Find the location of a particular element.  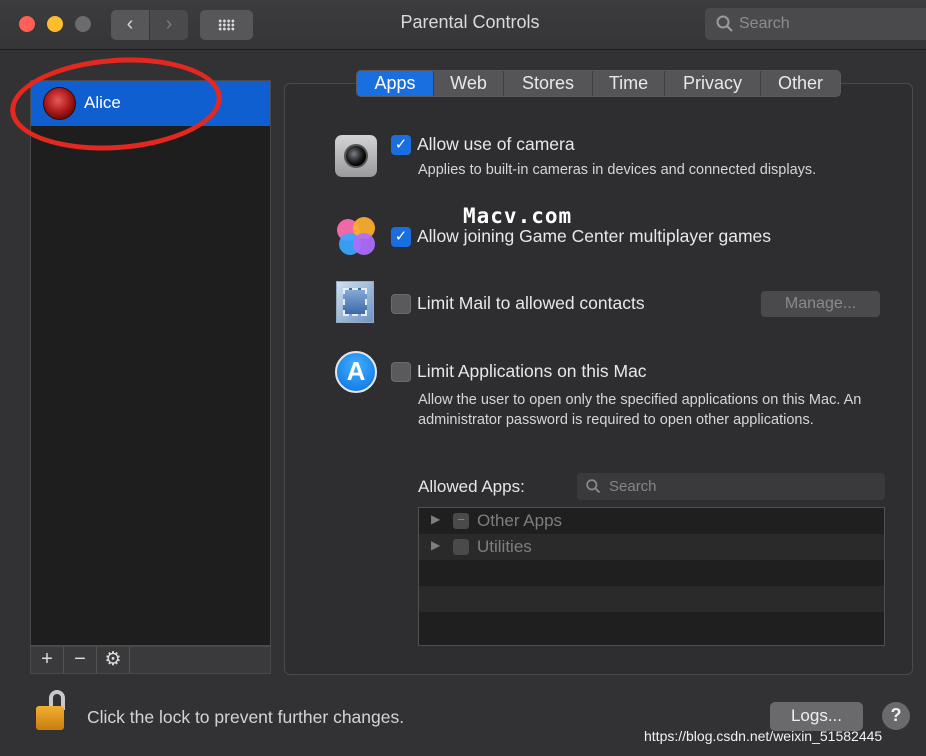

close-window-button is located at coordinates (27, 24).